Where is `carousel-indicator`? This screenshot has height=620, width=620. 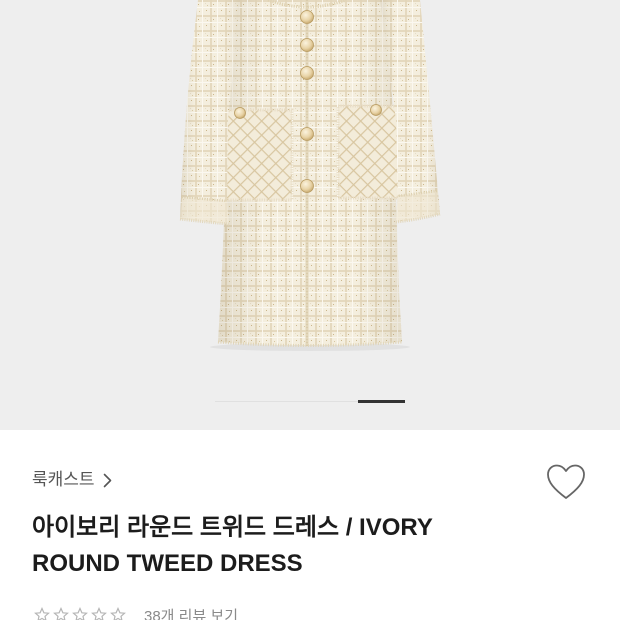 carousel-indicator is located at coordinates (310, 401).